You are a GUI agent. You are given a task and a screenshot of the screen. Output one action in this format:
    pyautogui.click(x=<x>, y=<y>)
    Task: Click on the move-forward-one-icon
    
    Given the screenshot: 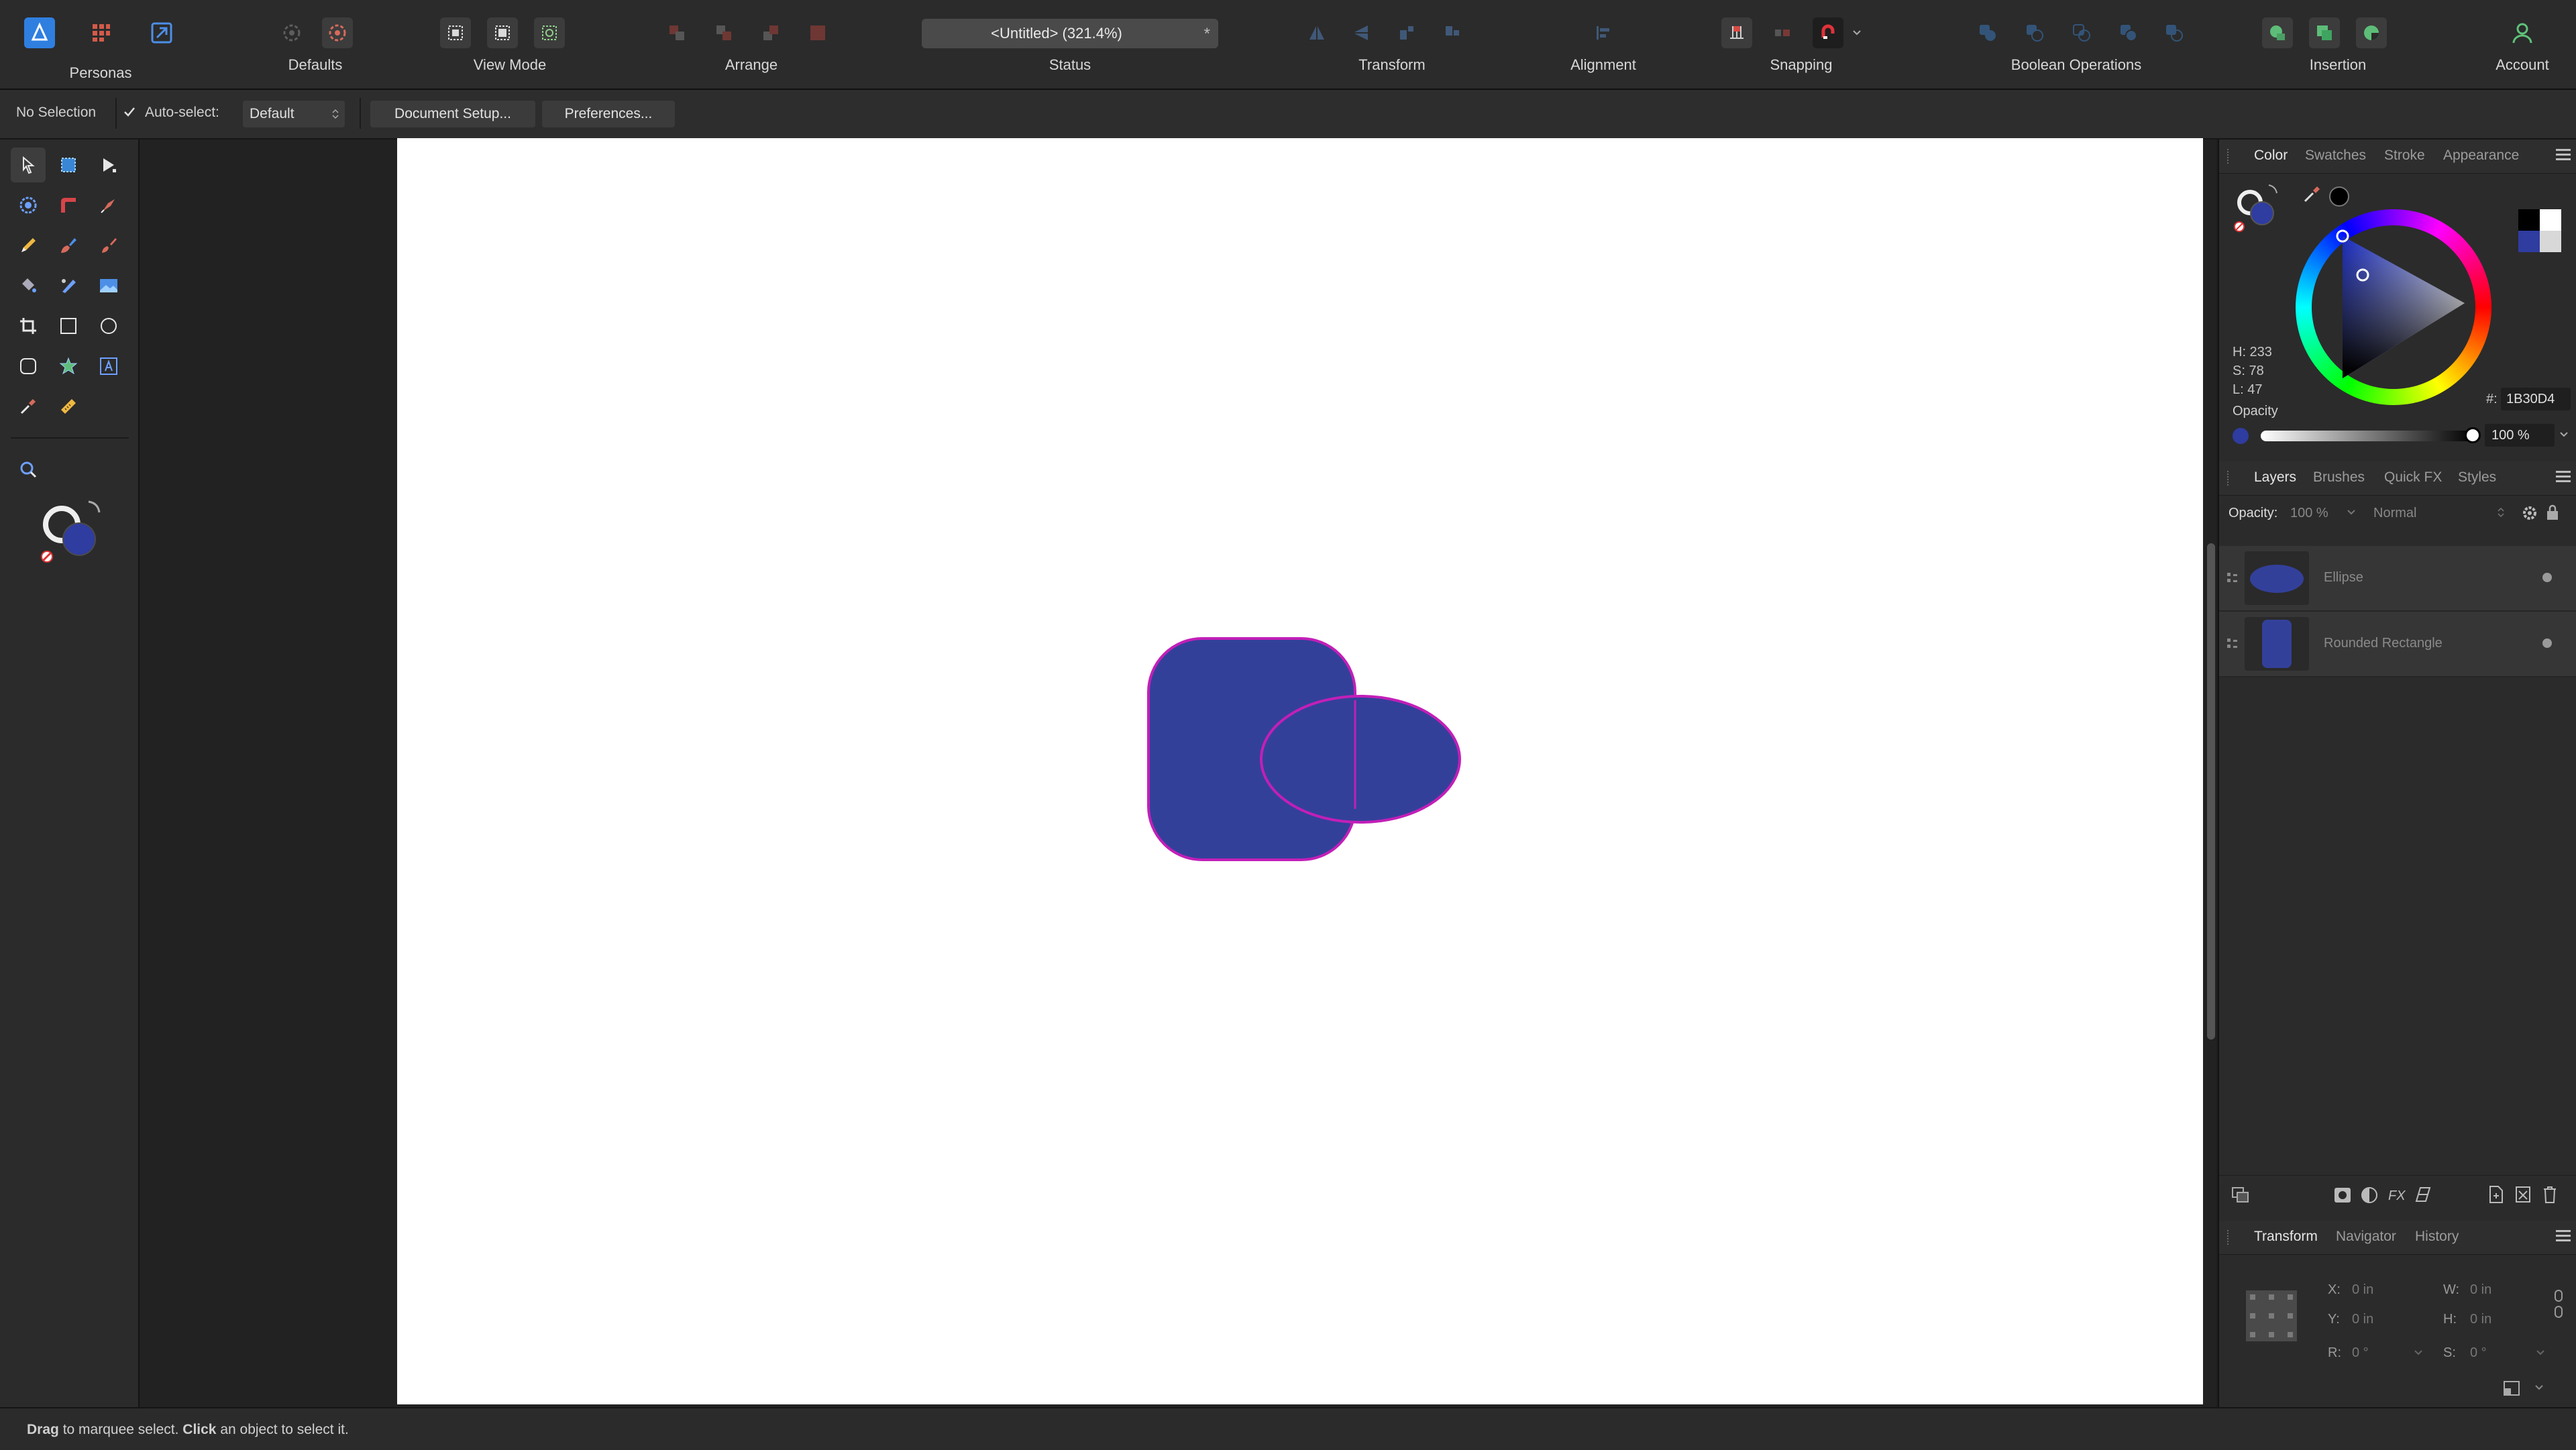 What is the action you would take?
    pyautogui.click(x=770, y=32)
    